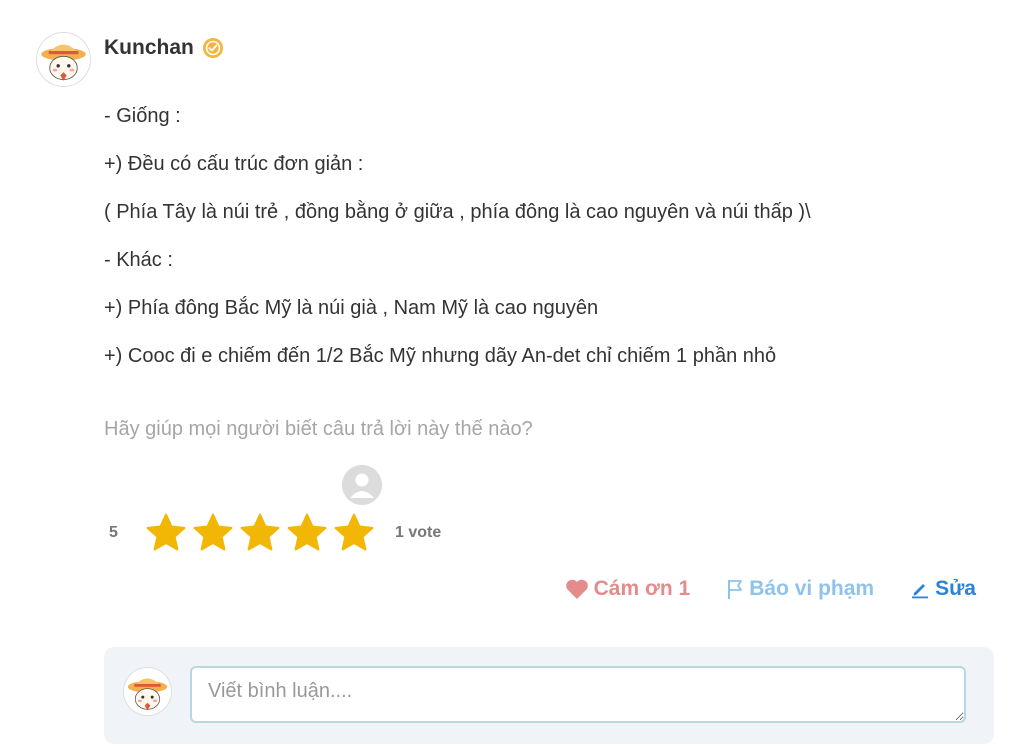 The image size is (1024, 754). What do you see at coordinates (576, 589) in the screenshot?
I see `heart-icon` at bounding box center [576, 589].